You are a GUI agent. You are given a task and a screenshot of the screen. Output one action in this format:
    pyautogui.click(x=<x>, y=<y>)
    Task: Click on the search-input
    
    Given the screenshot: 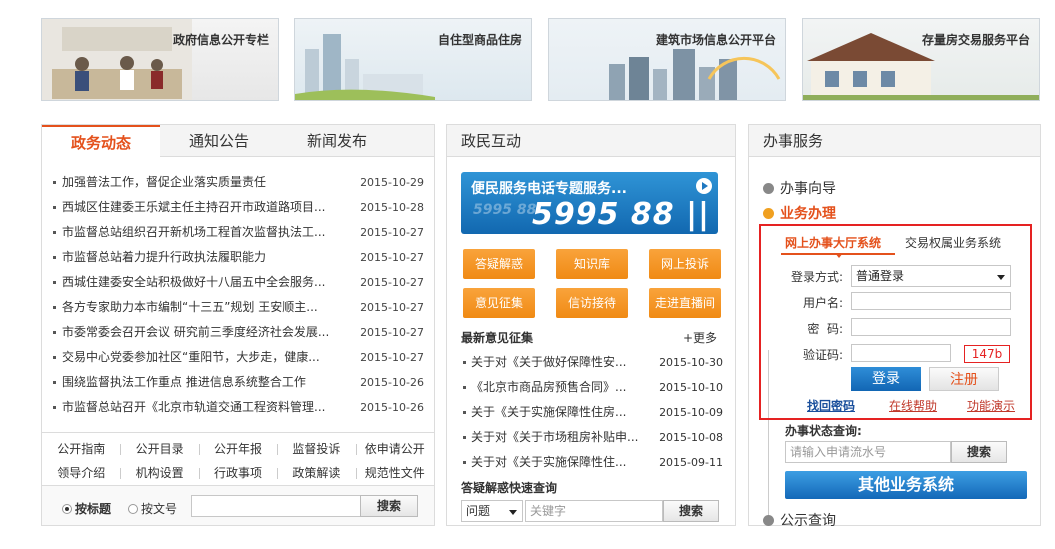 What is the action you would take?
    pyautogui.click(x=276, y=506)
    